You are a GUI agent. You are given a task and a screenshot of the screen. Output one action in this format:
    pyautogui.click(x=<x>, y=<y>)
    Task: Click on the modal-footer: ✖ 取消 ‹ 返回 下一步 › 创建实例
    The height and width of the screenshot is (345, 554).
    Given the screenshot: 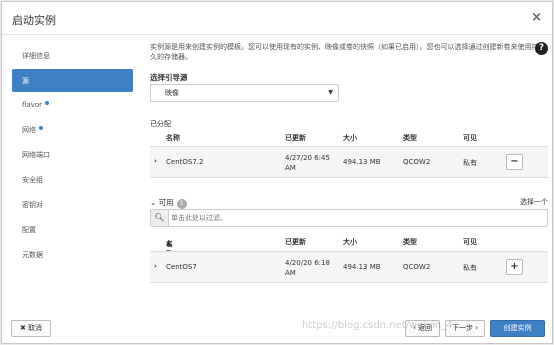 What is the action you would take?
    pyautogui.click(x=278, y=326)
    